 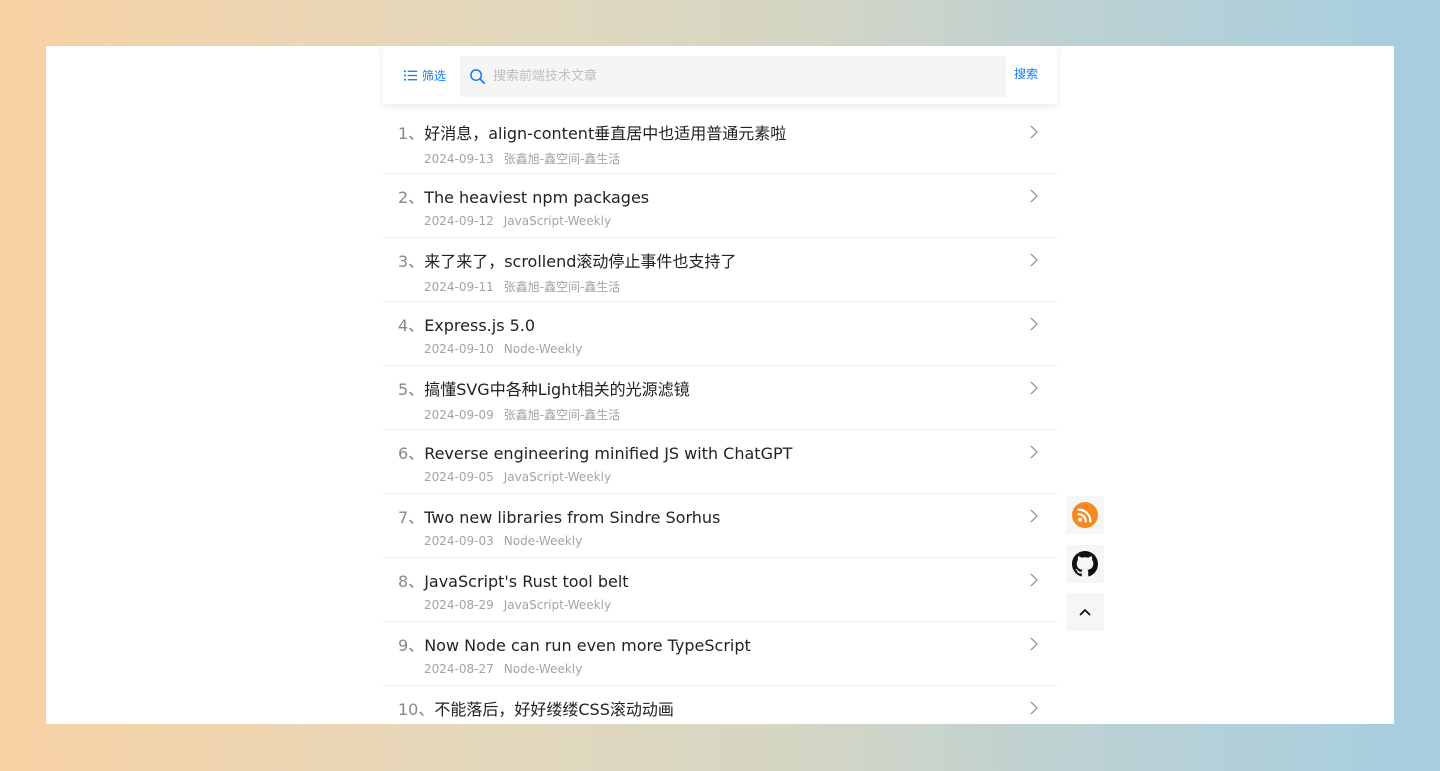 I want to click on article-date: 2024-09-09, so click(x=459, y=415).